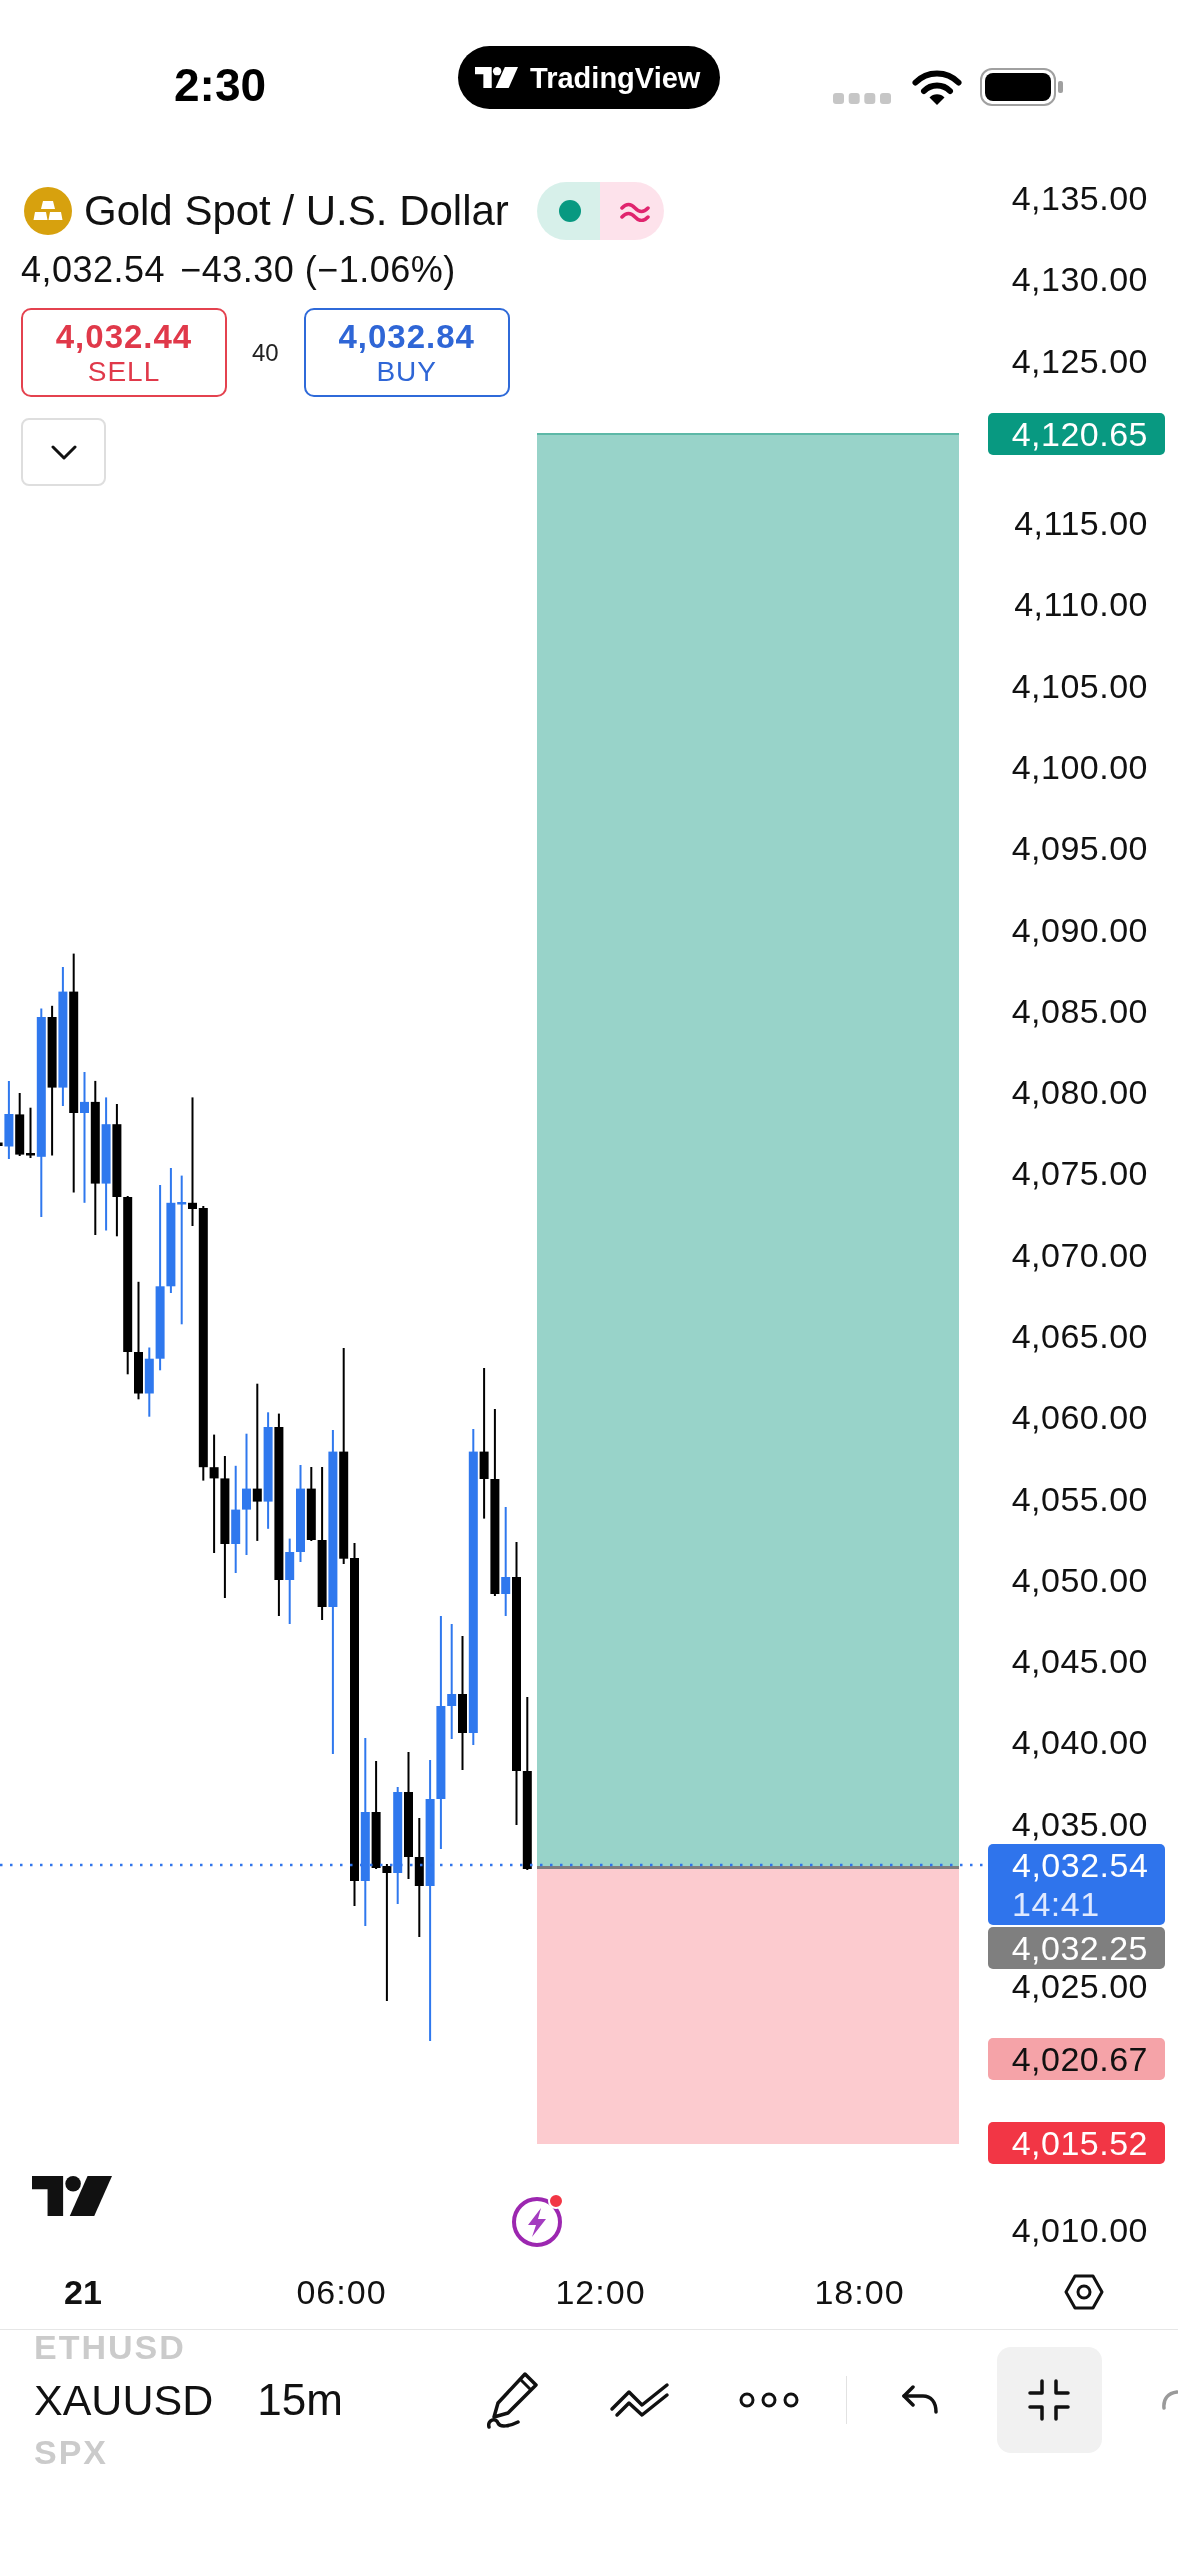  I want to click on time-label: 18:00, so click(859, 2292).